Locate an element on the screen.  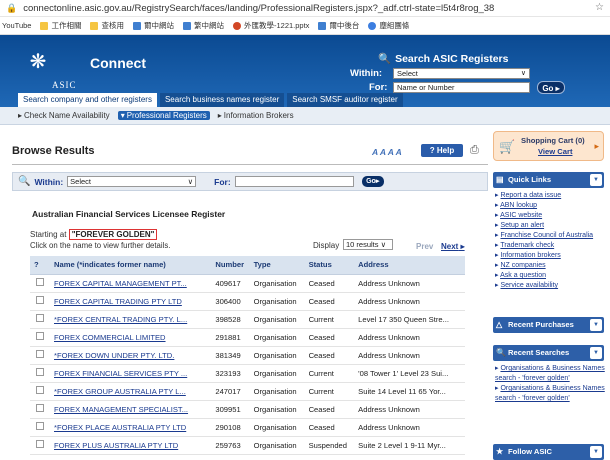
help-button: ? Help is located at coordinates (442, 150).